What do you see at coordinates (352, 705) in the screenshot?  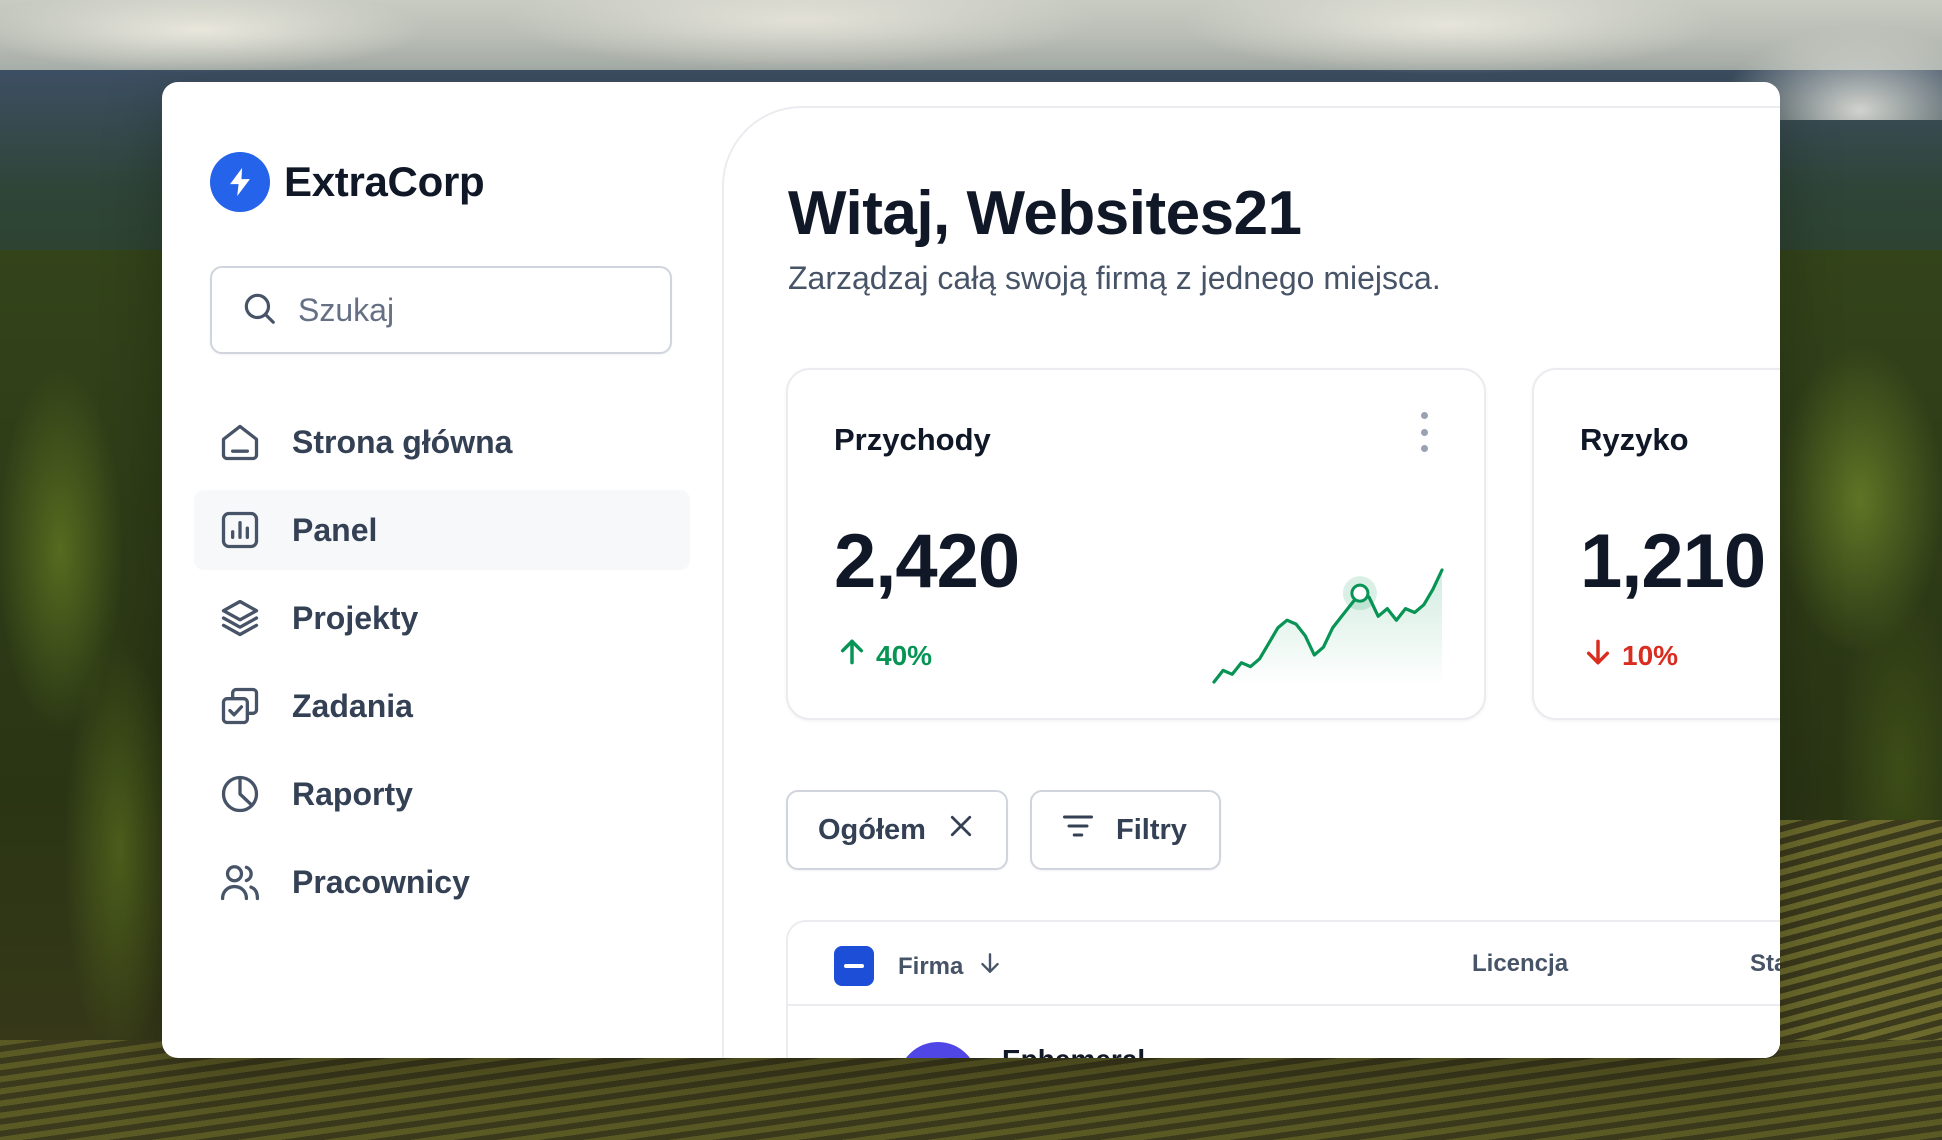 I see `sidebar-item-label: Zadania` at bounding box center [352, 705].